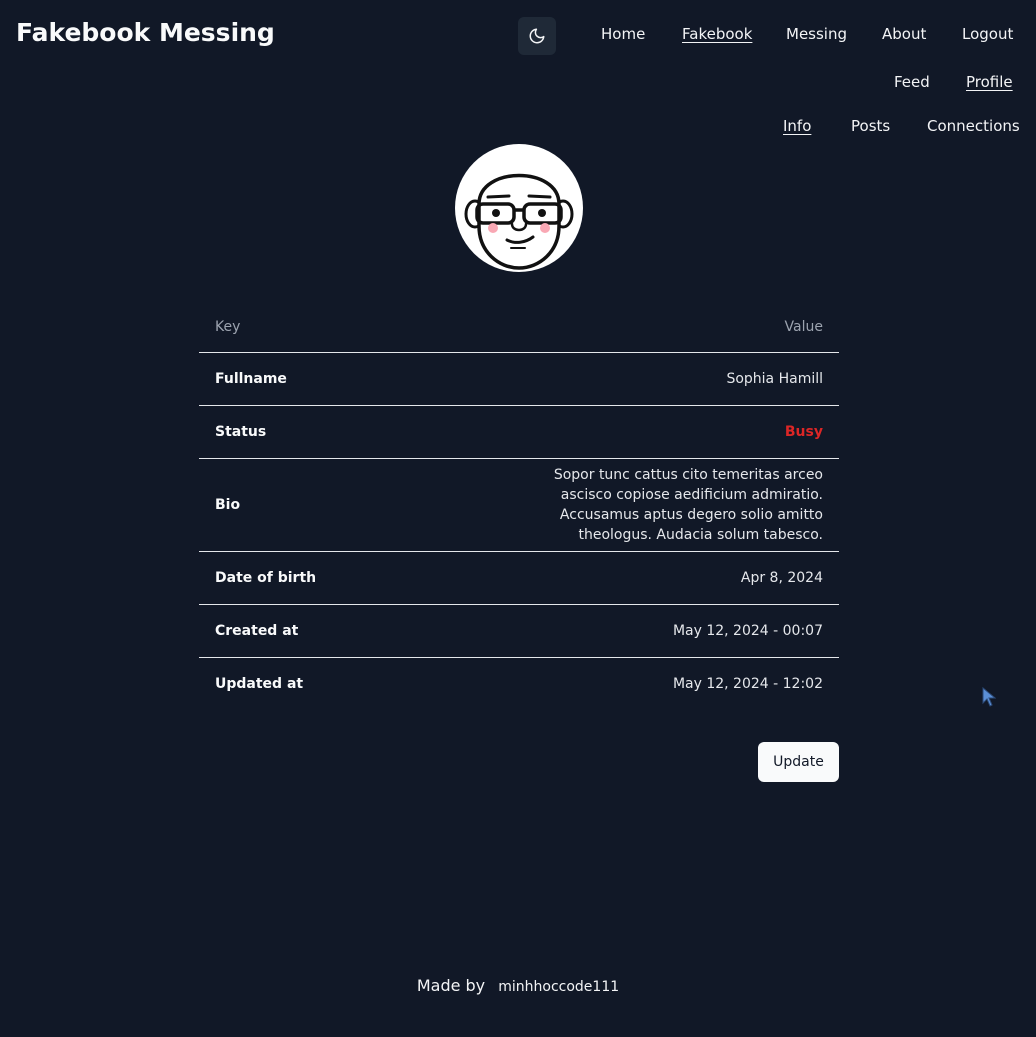  What do you see at coordinates (798, 762) in the screenshot?
I see `update-button: Update` at bounding box center [798, 762].